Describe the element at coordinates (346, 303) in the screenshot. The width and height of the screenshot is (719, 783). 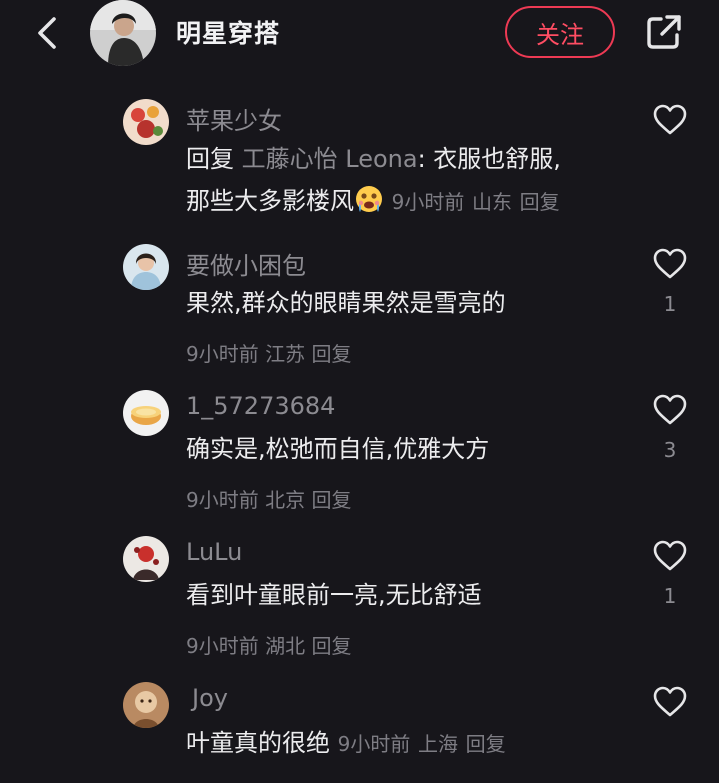
I see `comment-text: 果然,群众的眼睛果然是雪亮的` at that location.